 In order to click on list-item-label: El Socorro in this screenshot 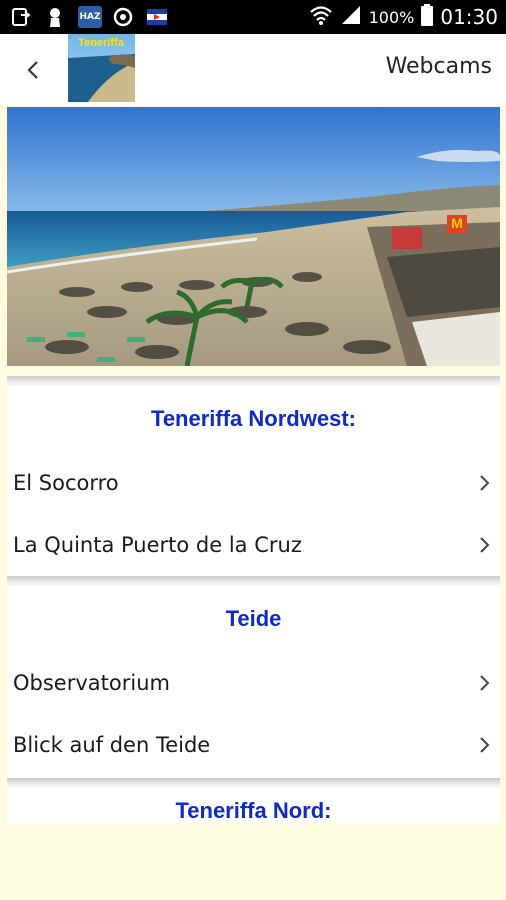, I will do `click(66, 483)`.